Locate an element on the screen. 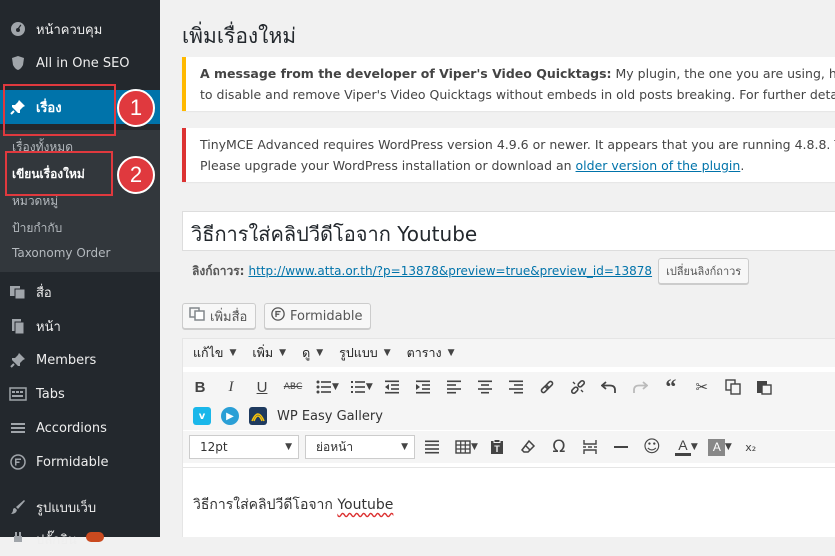 The image size is (835, 556). sidebar-item-dashboard: หน้าควบคุม is located at coordinates (80, 29).